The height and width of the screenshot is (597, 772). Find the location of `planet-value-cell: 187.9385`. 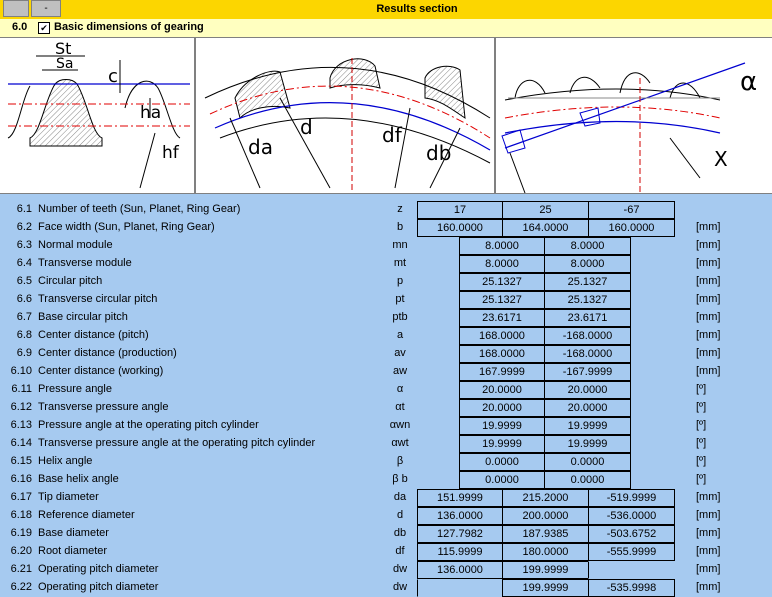

planet-value-cell: 187.9385 is located at coordinates (545, 534).